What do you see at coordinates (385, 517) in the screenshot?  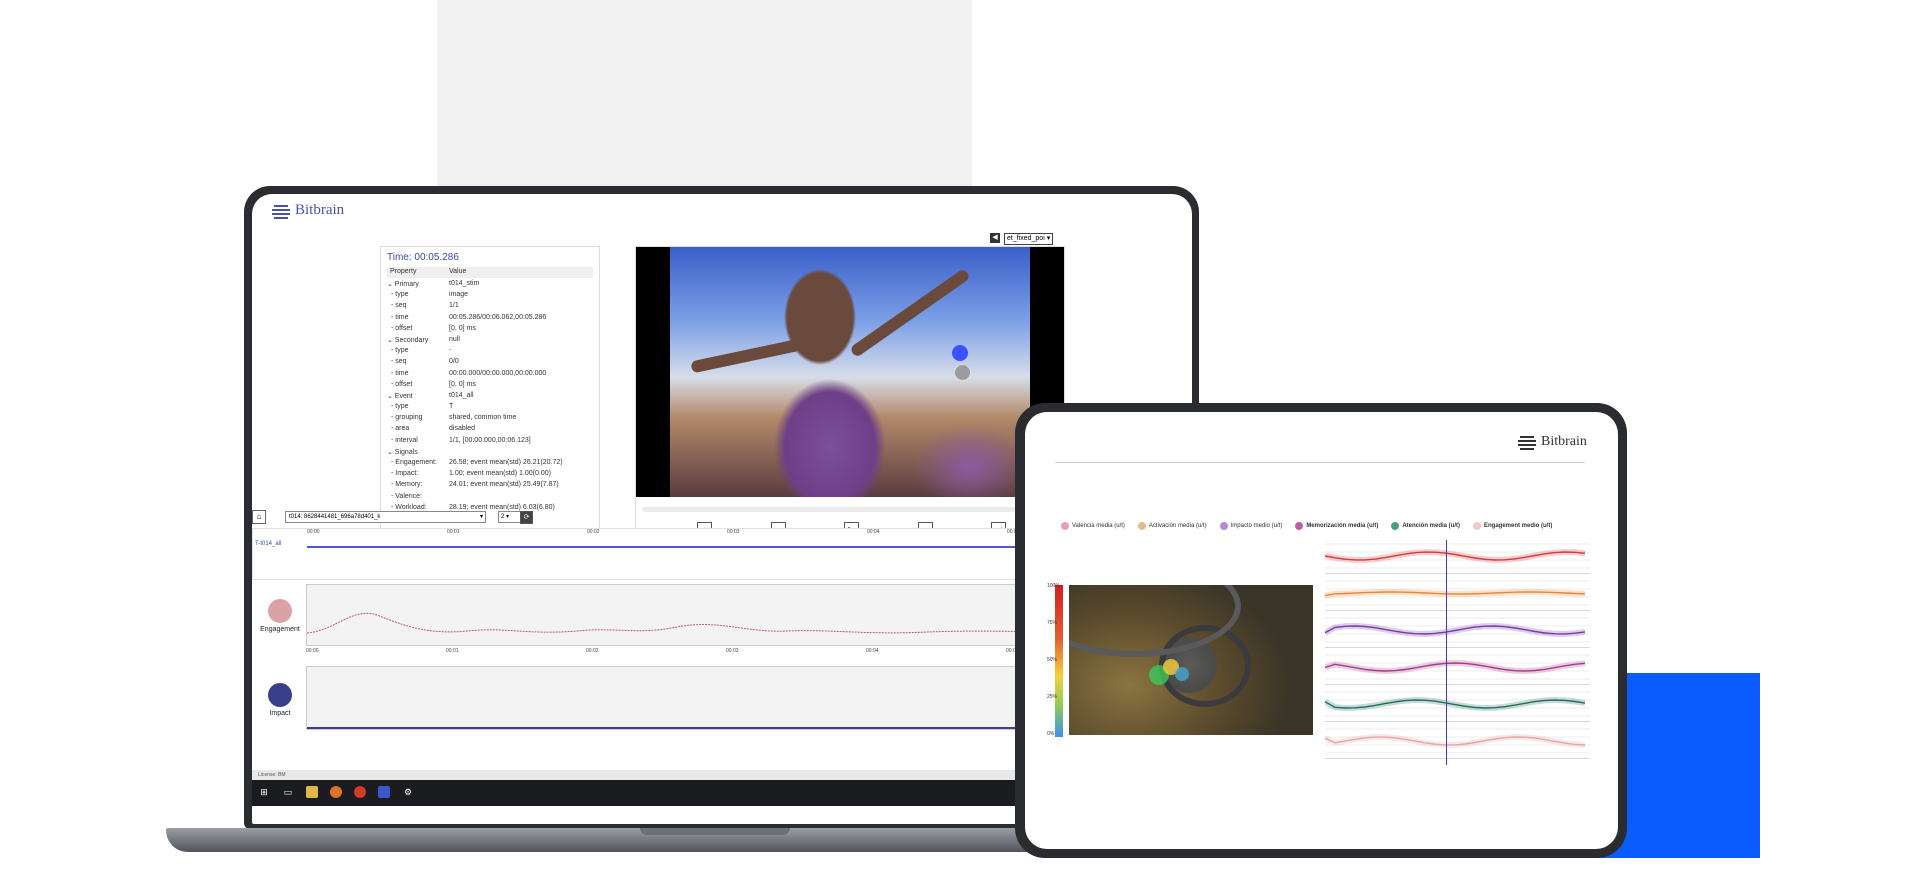 I see `stimulus-select: t014: 8628441481_696a78d401_k ▾` at bounding box center [385, 517].